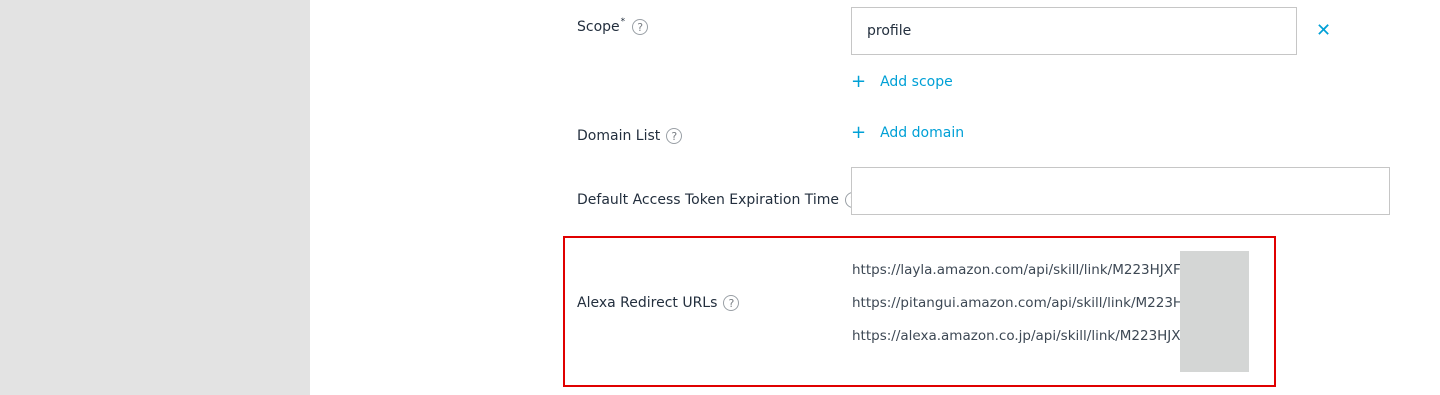 The width and height of the screenshot is (1440, 395). Describe the element at coordinates (1214, 311) in the screenshot. I see `redaction-block` at that location.